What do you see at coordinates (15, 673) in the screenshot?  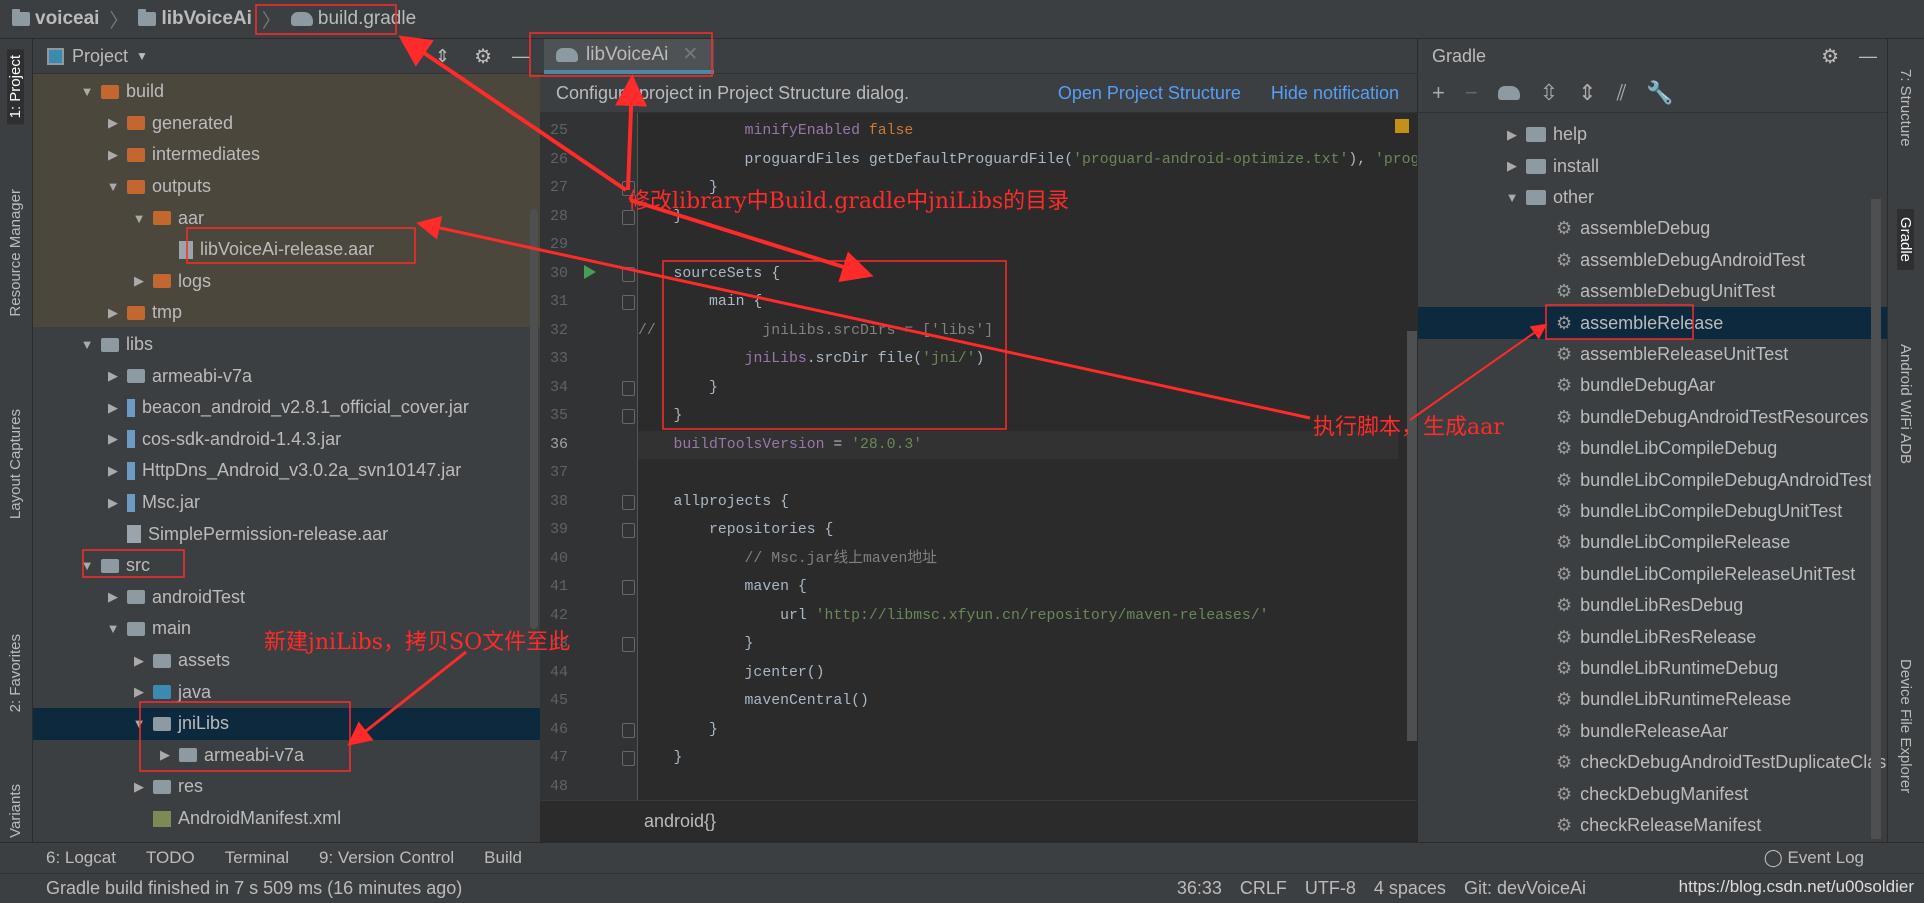 I see `tool-tab-favorites: 2: Favorites` at bounding box center [15, 673].